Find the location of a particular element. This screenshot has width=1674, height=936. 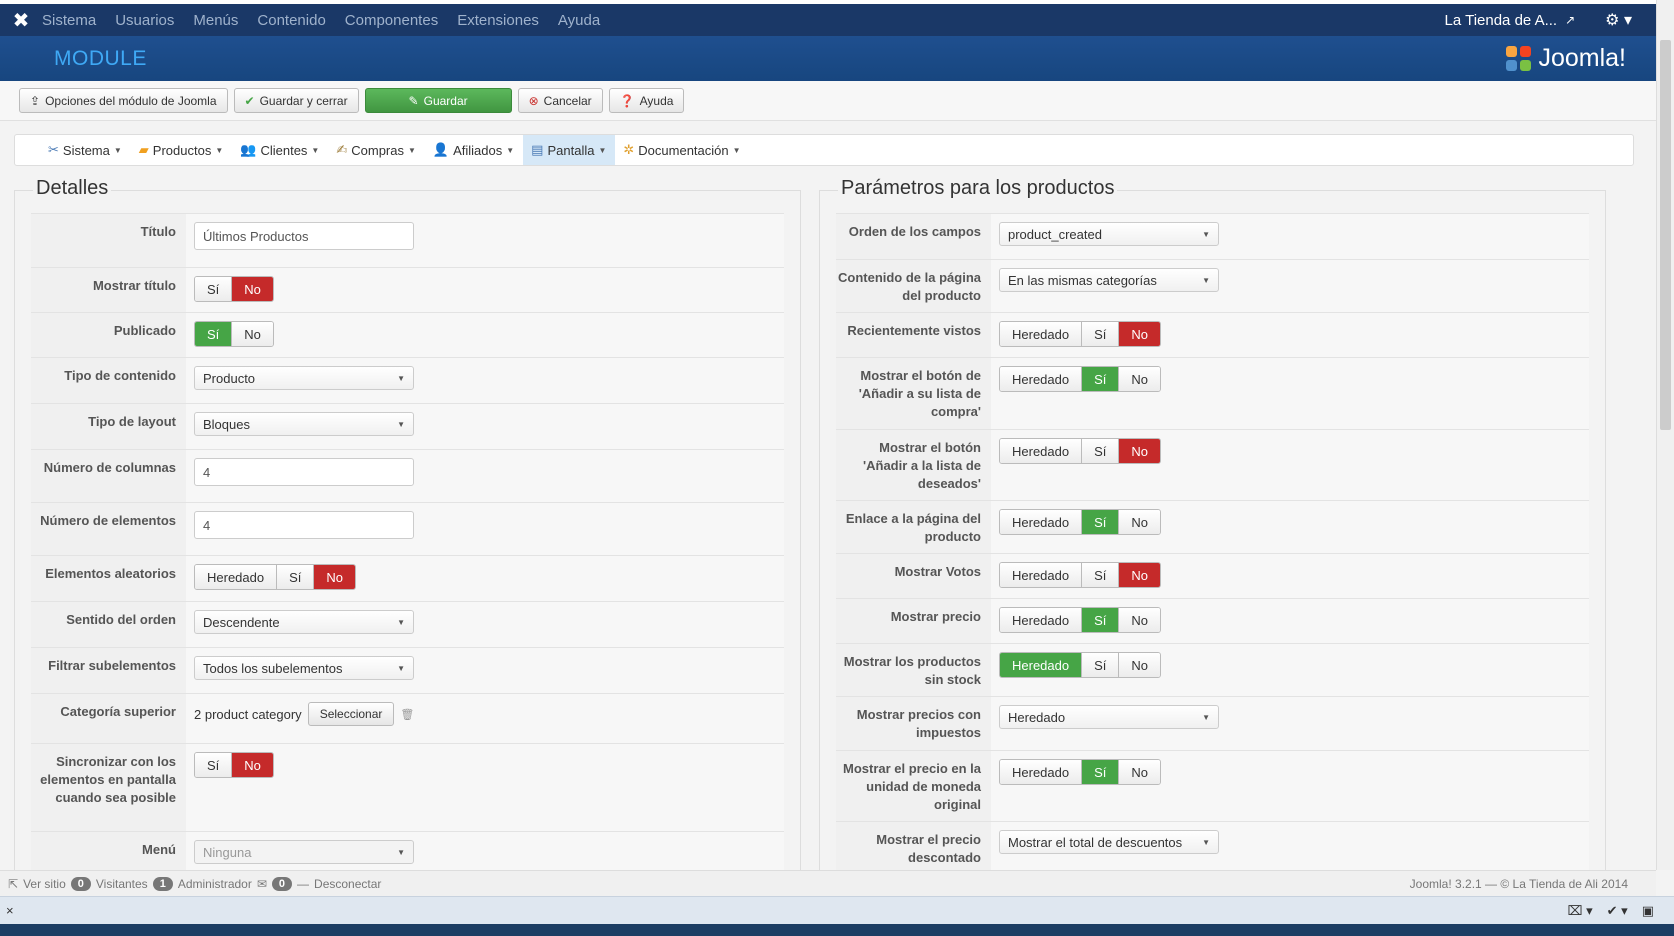

num-columnas-input: 4 is located at coordinates (304, 472).